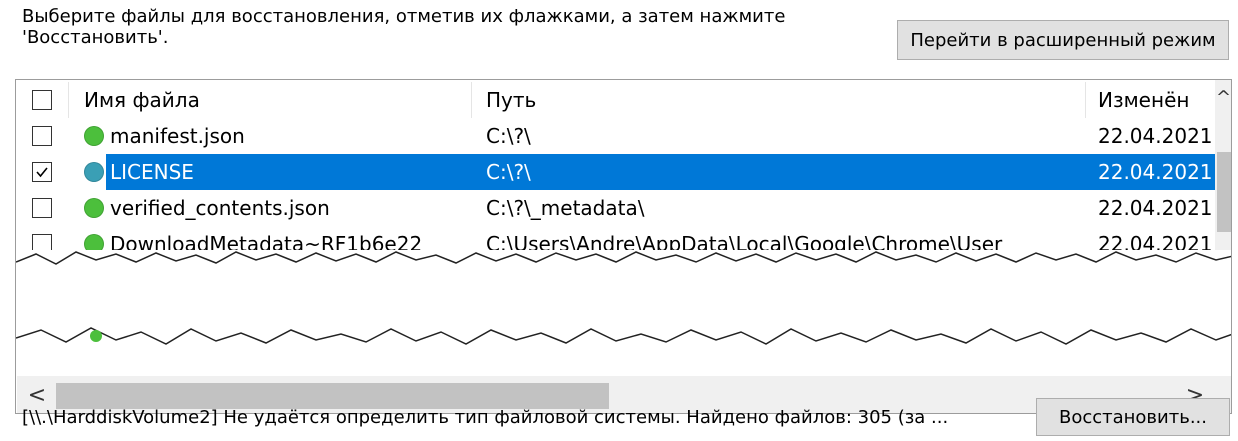 This screenshot has height=441, width=1238. What do you see at coordinates (1223, 97) in the screenshot?
I see `scroll-up-icon: ^` at bounding box center [1223, 97].